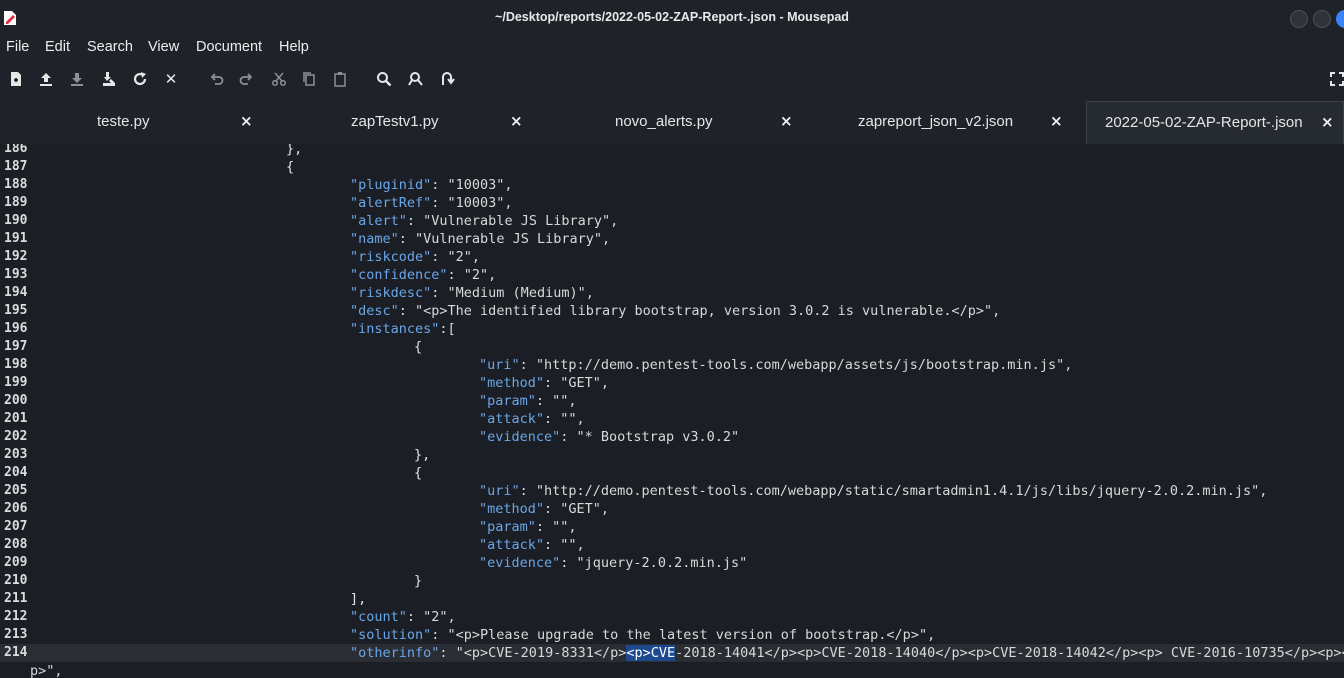 The image size is (1344, 678). What do you see at coordinates (16, 454) in the screenshot?
I see `line-number: 203` at bounding box center [16, 454].